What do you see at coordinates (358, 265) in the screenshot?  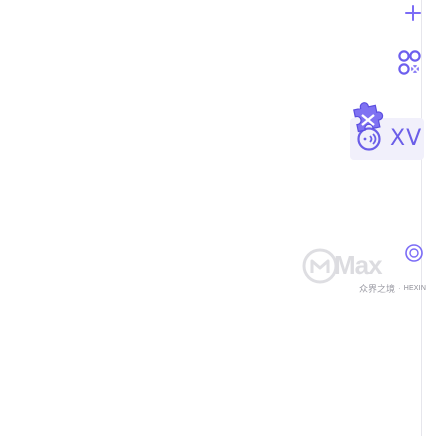 I see `watermark-text: Max` at bounding box center [358, 265].